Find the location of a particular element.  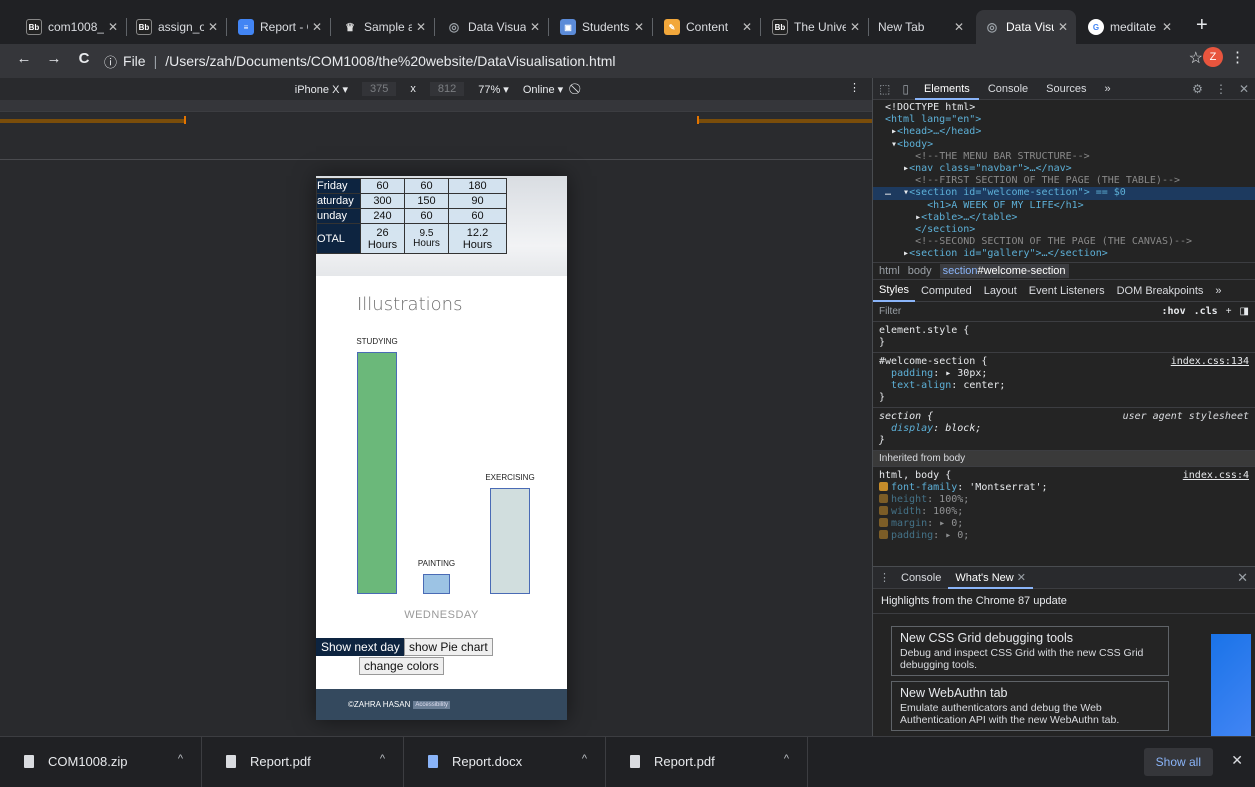

forward-button: → is located at coordinates (54, 58).